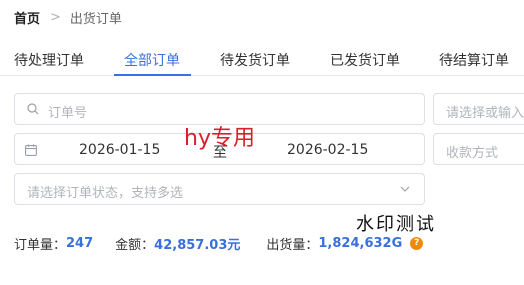 The image size is (524, 285). What do you see at coordinates (365, 60) in the screenshot?
I see `tab-shipped: 已发货订单` at bounding box center [365, 60].